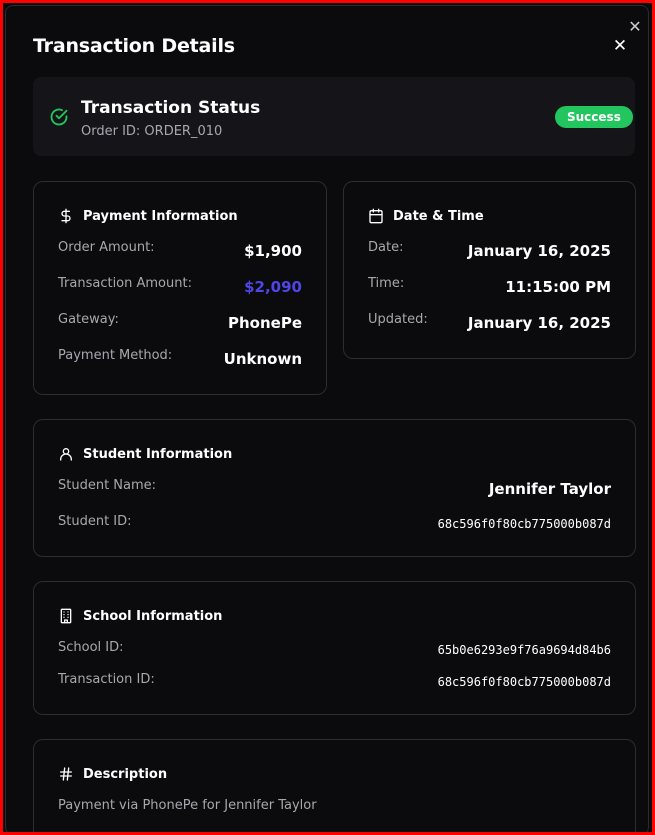 The image size is (655, 835). Describe the element at coordinates (594, 117) in the screenshot. I see `status-badge: Success` at that location.